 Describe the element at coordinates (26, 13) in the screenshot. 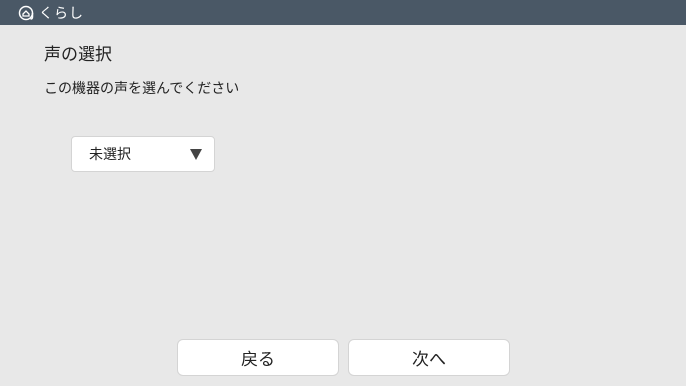

I see `home-at-icon` at that location.